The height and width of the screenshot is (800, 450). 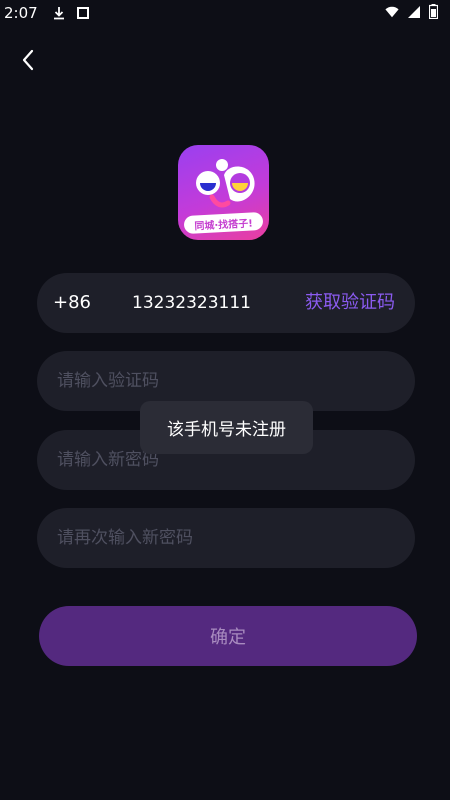 I want to click on battery-icon, so click(x=433, y=11).